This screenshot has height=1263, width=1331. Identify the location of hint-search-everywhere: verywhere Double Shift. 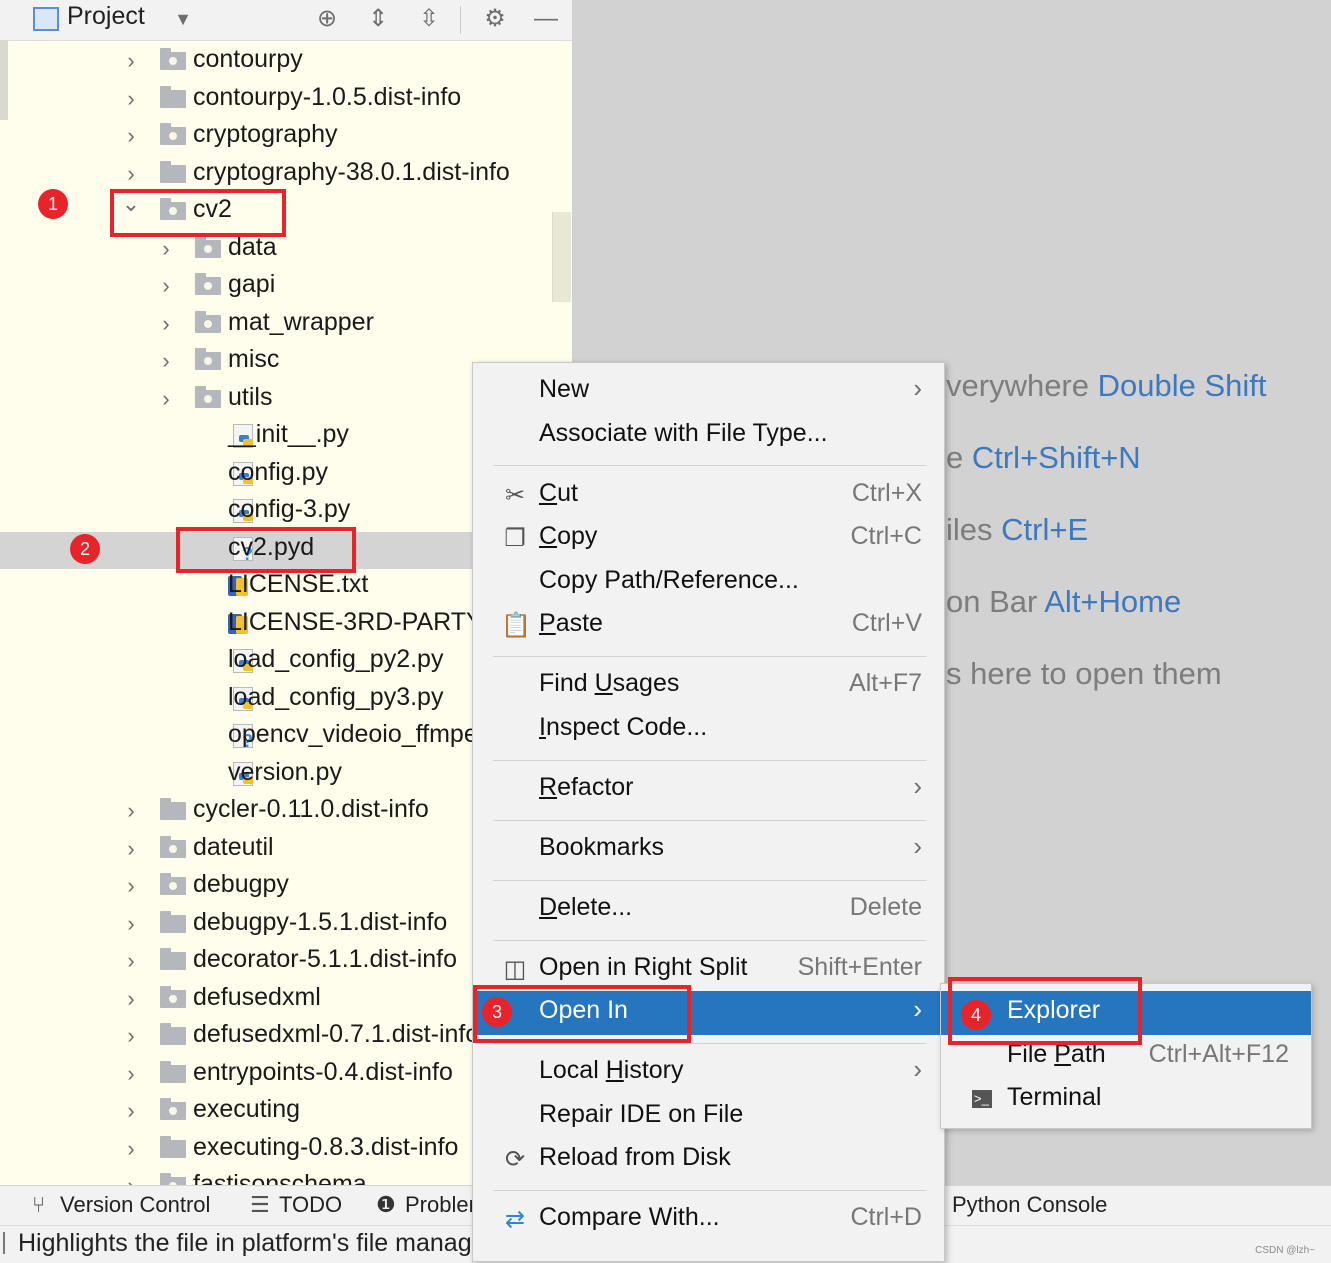
(1106, 385).